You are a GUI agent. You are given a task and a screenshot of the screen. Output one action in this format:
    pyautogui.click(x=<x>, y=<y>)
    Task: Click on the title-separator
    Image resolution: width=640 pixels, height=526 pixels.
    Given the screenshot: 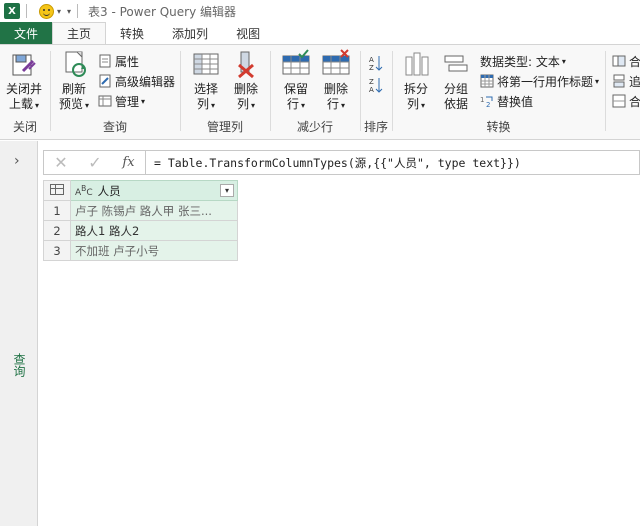 What is the action you would take?
    pyautogui.click(x=26, y=11)
    